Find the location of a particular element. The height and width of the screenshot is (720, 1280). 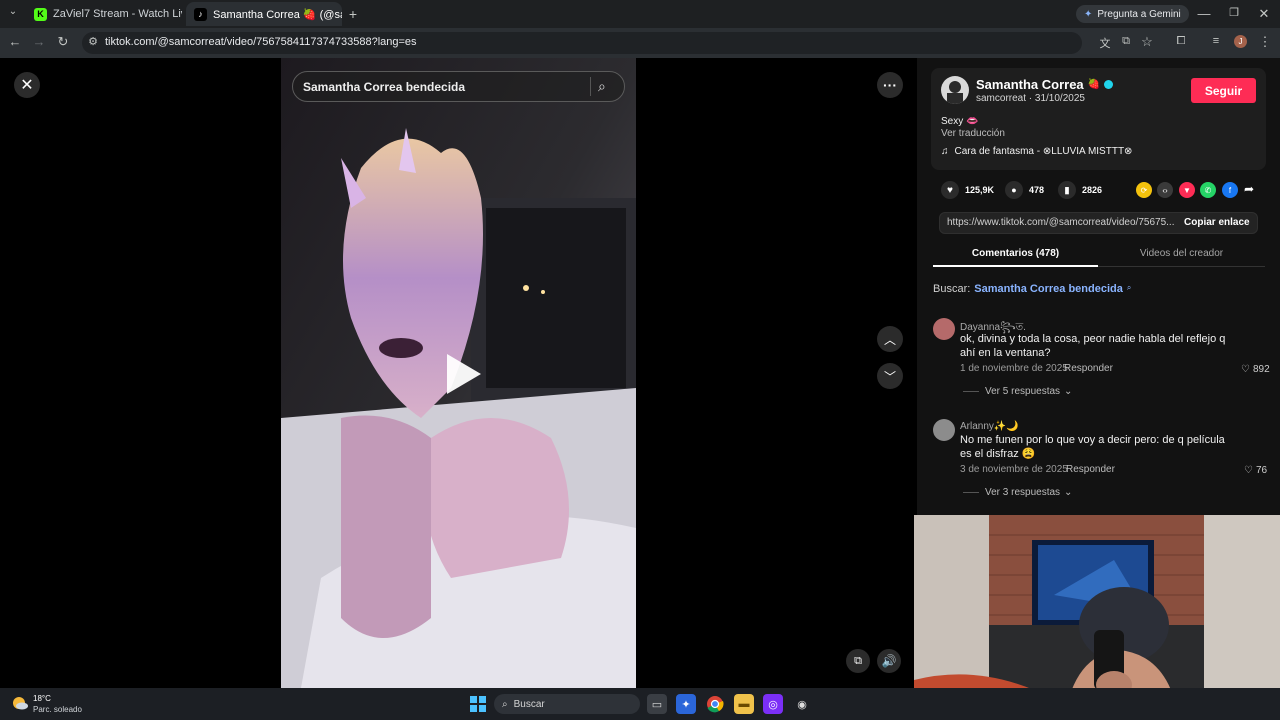

profile-avatar: J is located at coordinates (1240, 41).